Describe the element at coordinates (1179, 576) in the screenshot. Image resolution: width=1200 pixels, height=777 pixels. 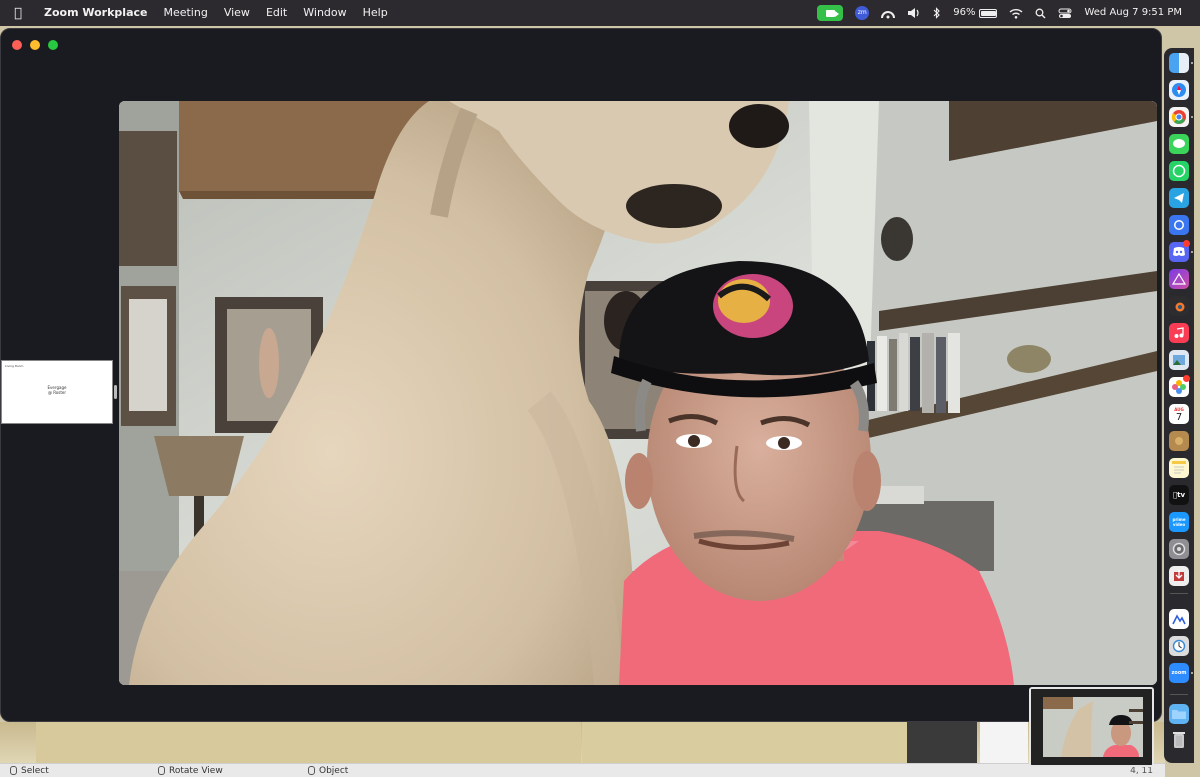
I see `installer-icon` at that location.